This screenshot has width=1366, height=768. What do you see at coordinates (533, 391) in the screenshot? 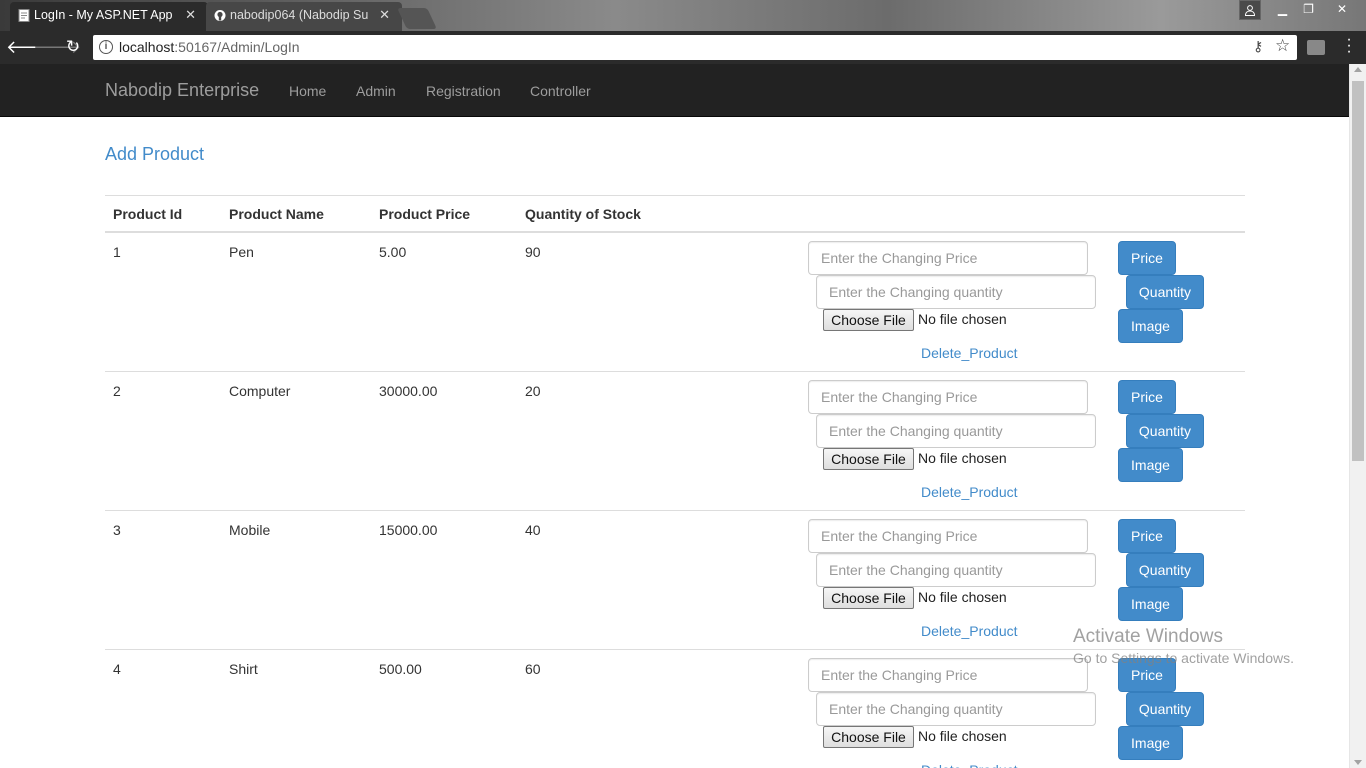
I see `cell-quantity: 20` at bounding box center [533, 391].